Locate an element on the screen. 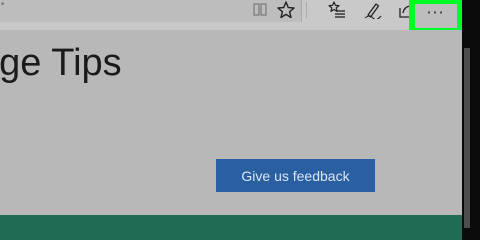  pen-icon is located at coordinates (373, 10).